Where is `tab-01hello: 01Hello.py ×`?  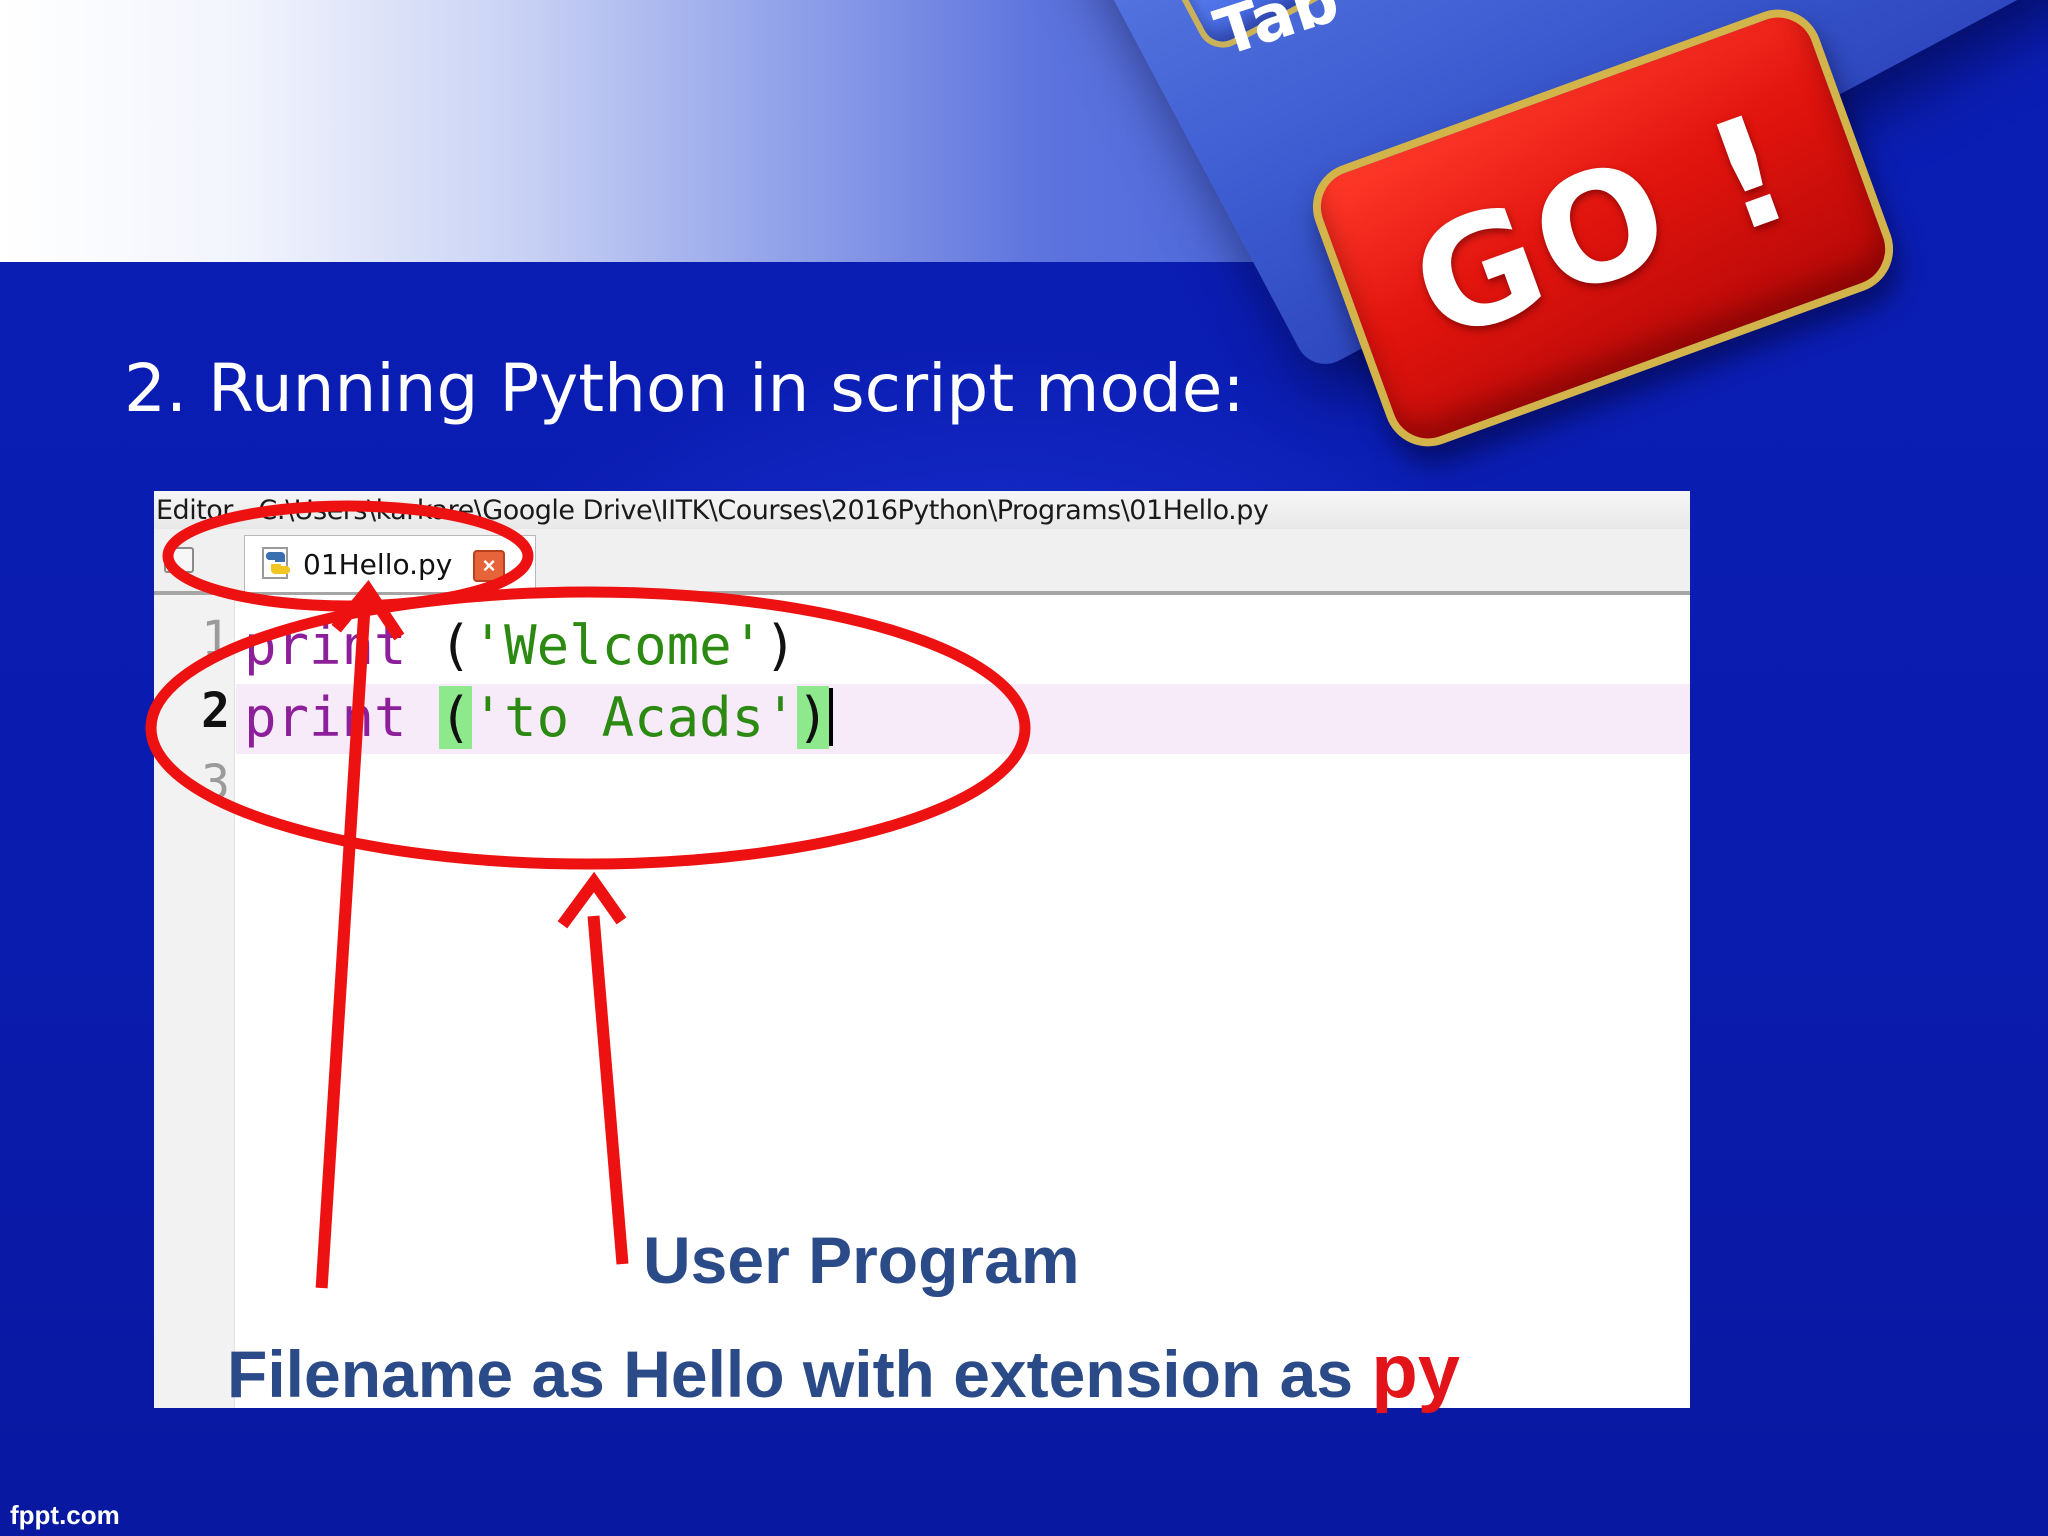
tab-01hello: 01Hello.py × is located at coordinates (390, 563).